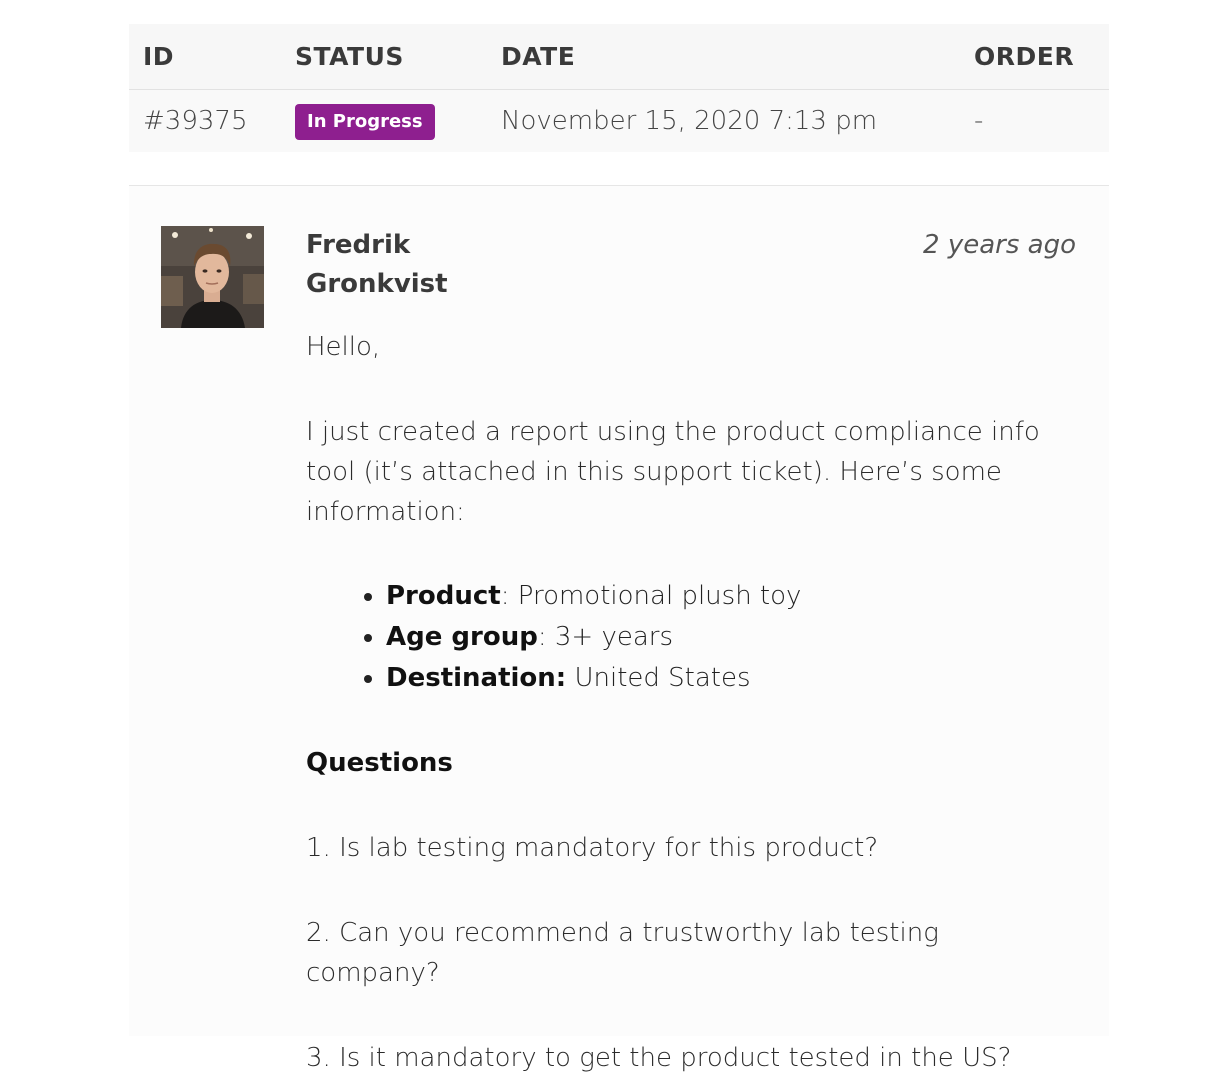 This screenshot has height=1078, width=1230. What do you see at coordinates (655, 596) in the screenshot?
I see `info-value-product: Promotional plush toy` at bounding box center [655, 596].